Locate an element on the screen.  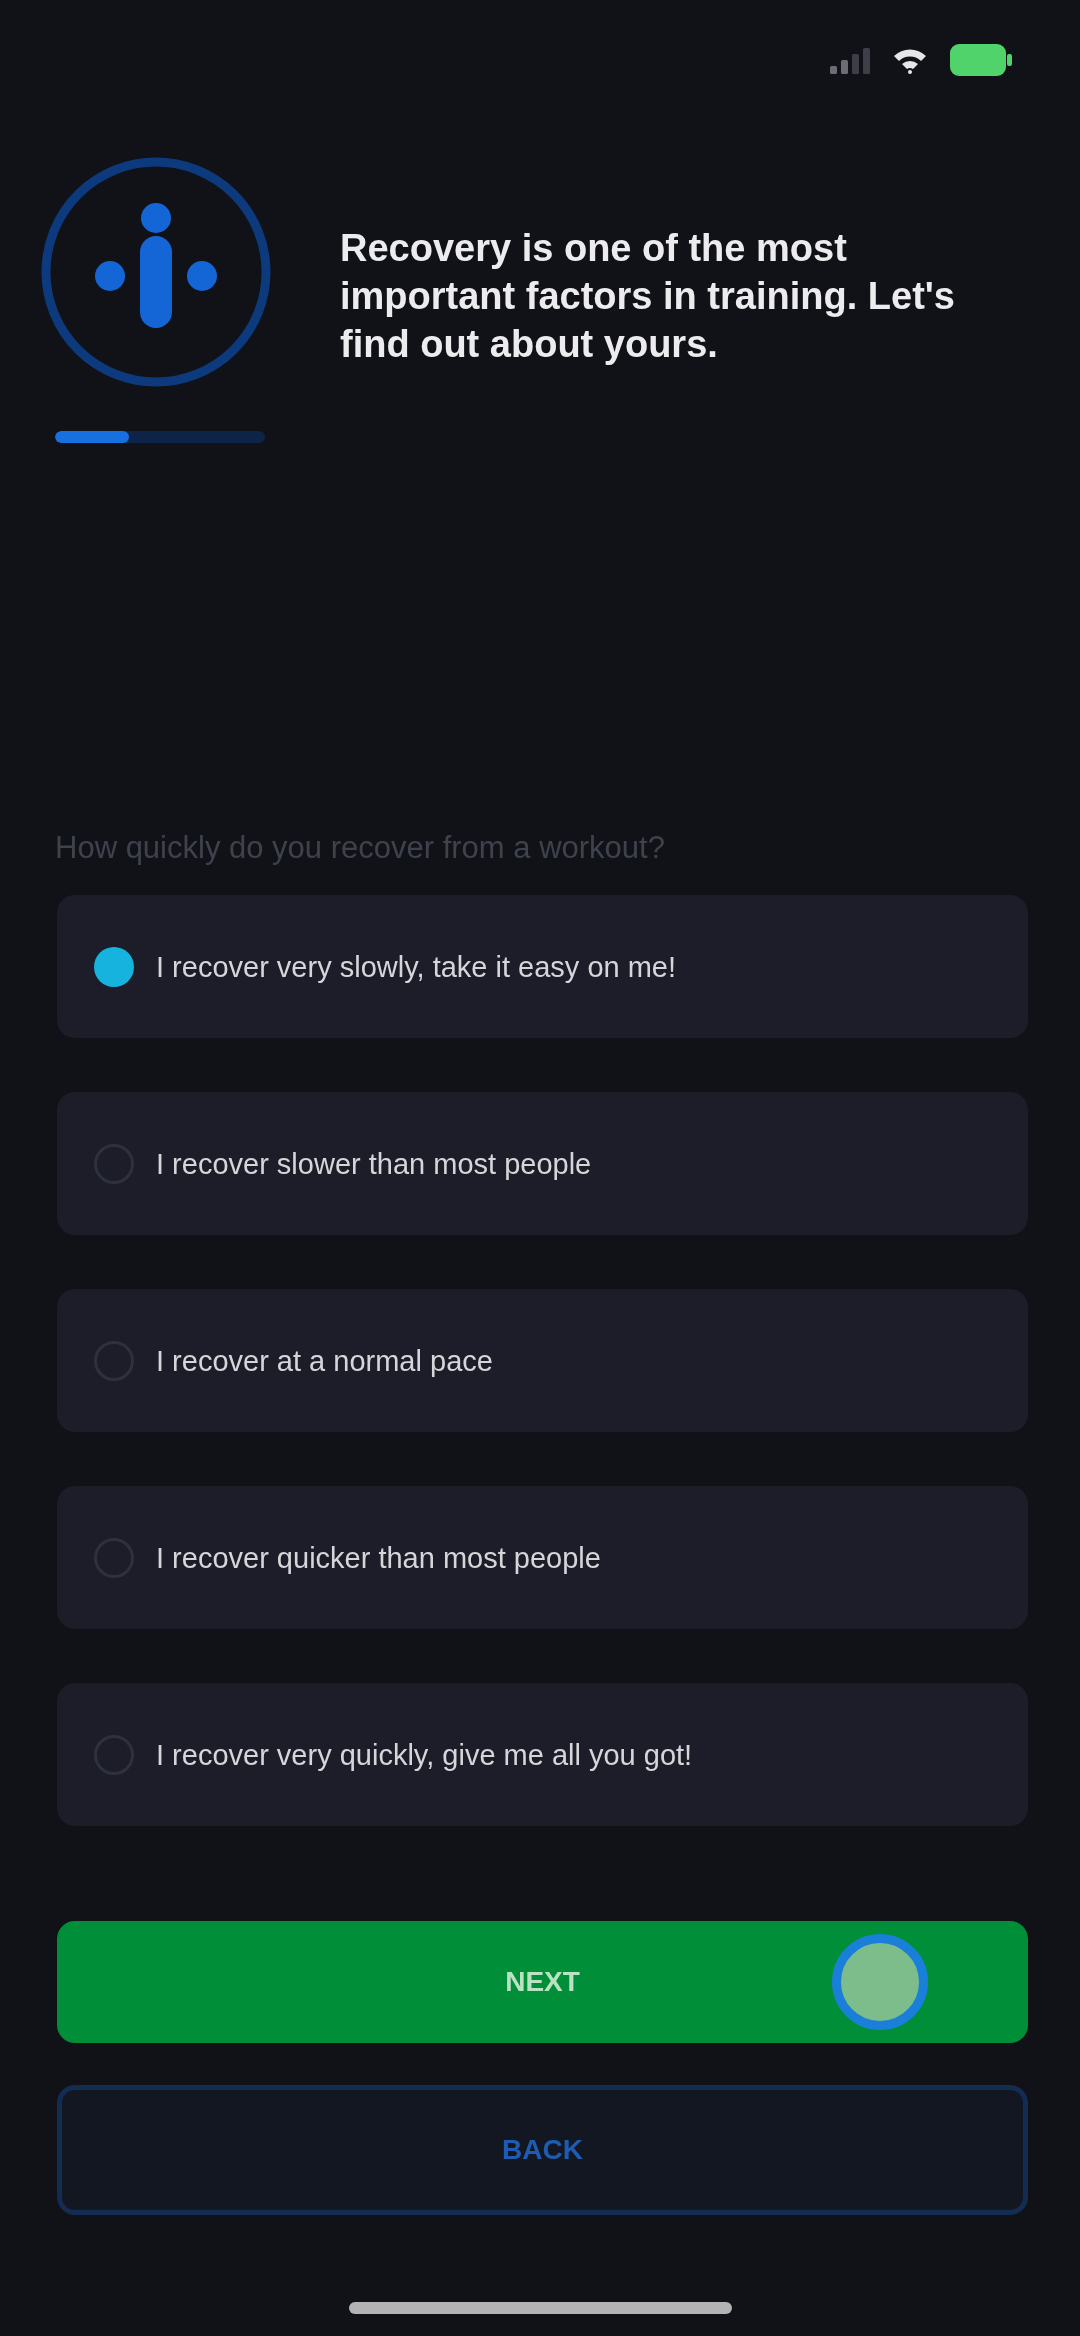
answer-option: I recover very quickly, give me all you got! is located at coordinates (542, 1754).